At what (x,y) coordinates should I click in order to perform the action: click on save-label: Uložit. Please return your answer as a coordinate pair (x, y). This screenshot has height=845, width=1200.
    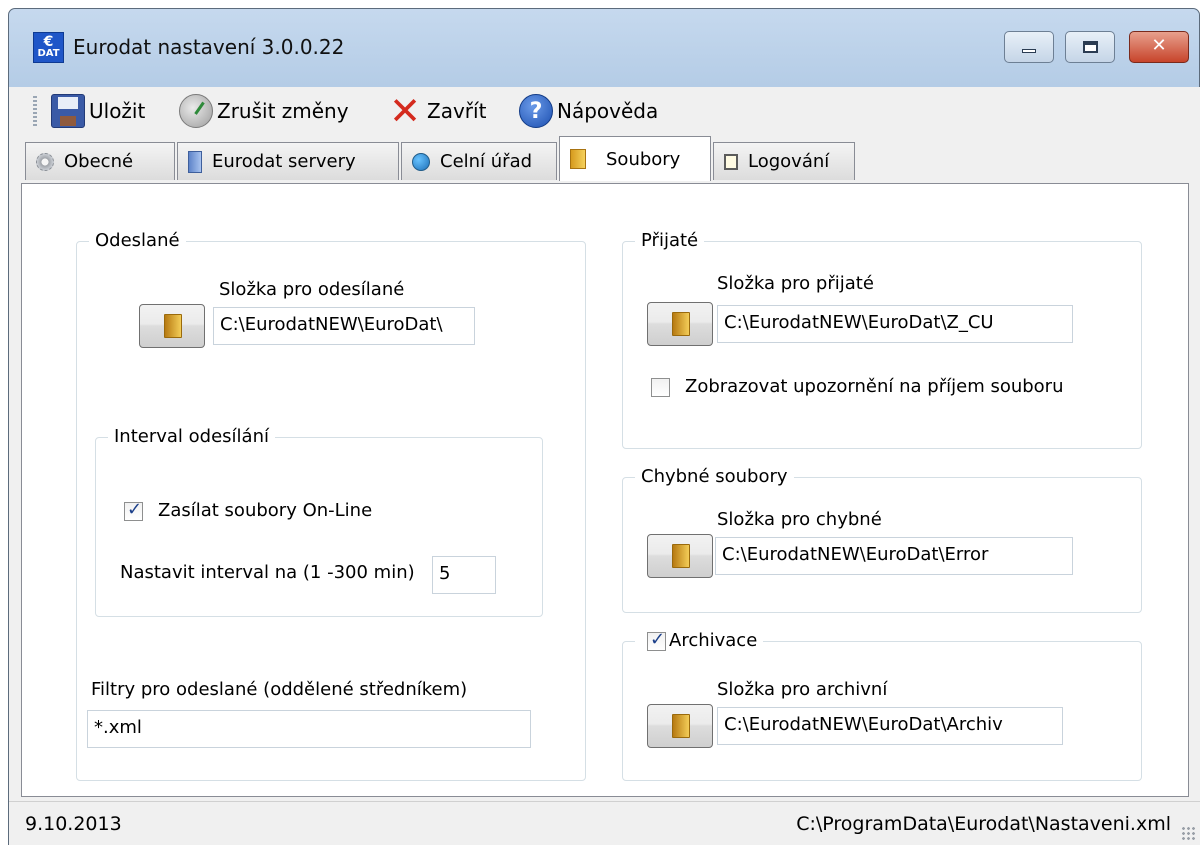
    Looking at the image, I should click on (117, 111).